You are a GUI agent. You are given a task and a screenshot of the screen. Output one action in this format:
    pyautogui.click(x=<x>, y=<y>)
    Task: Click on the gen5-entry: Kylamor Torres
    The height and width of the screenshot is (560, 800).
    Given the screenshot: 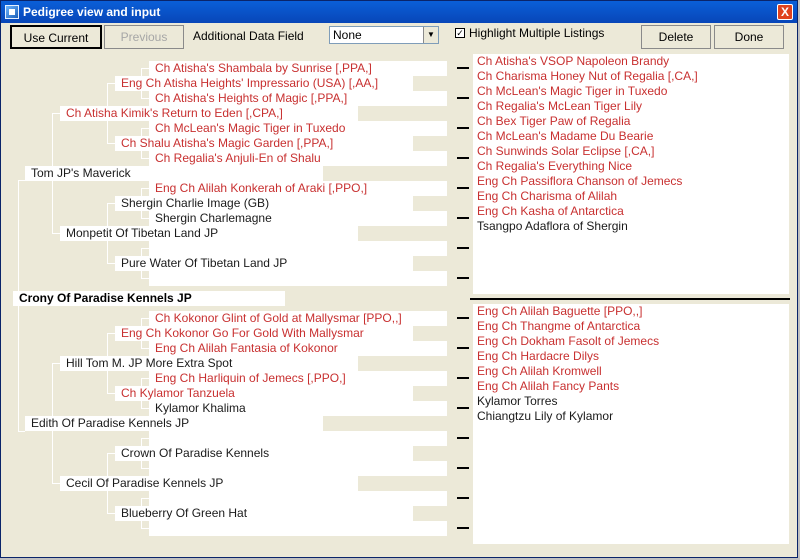 What is the action you would take?
    pyautogui.click(x=517, y=401)
    